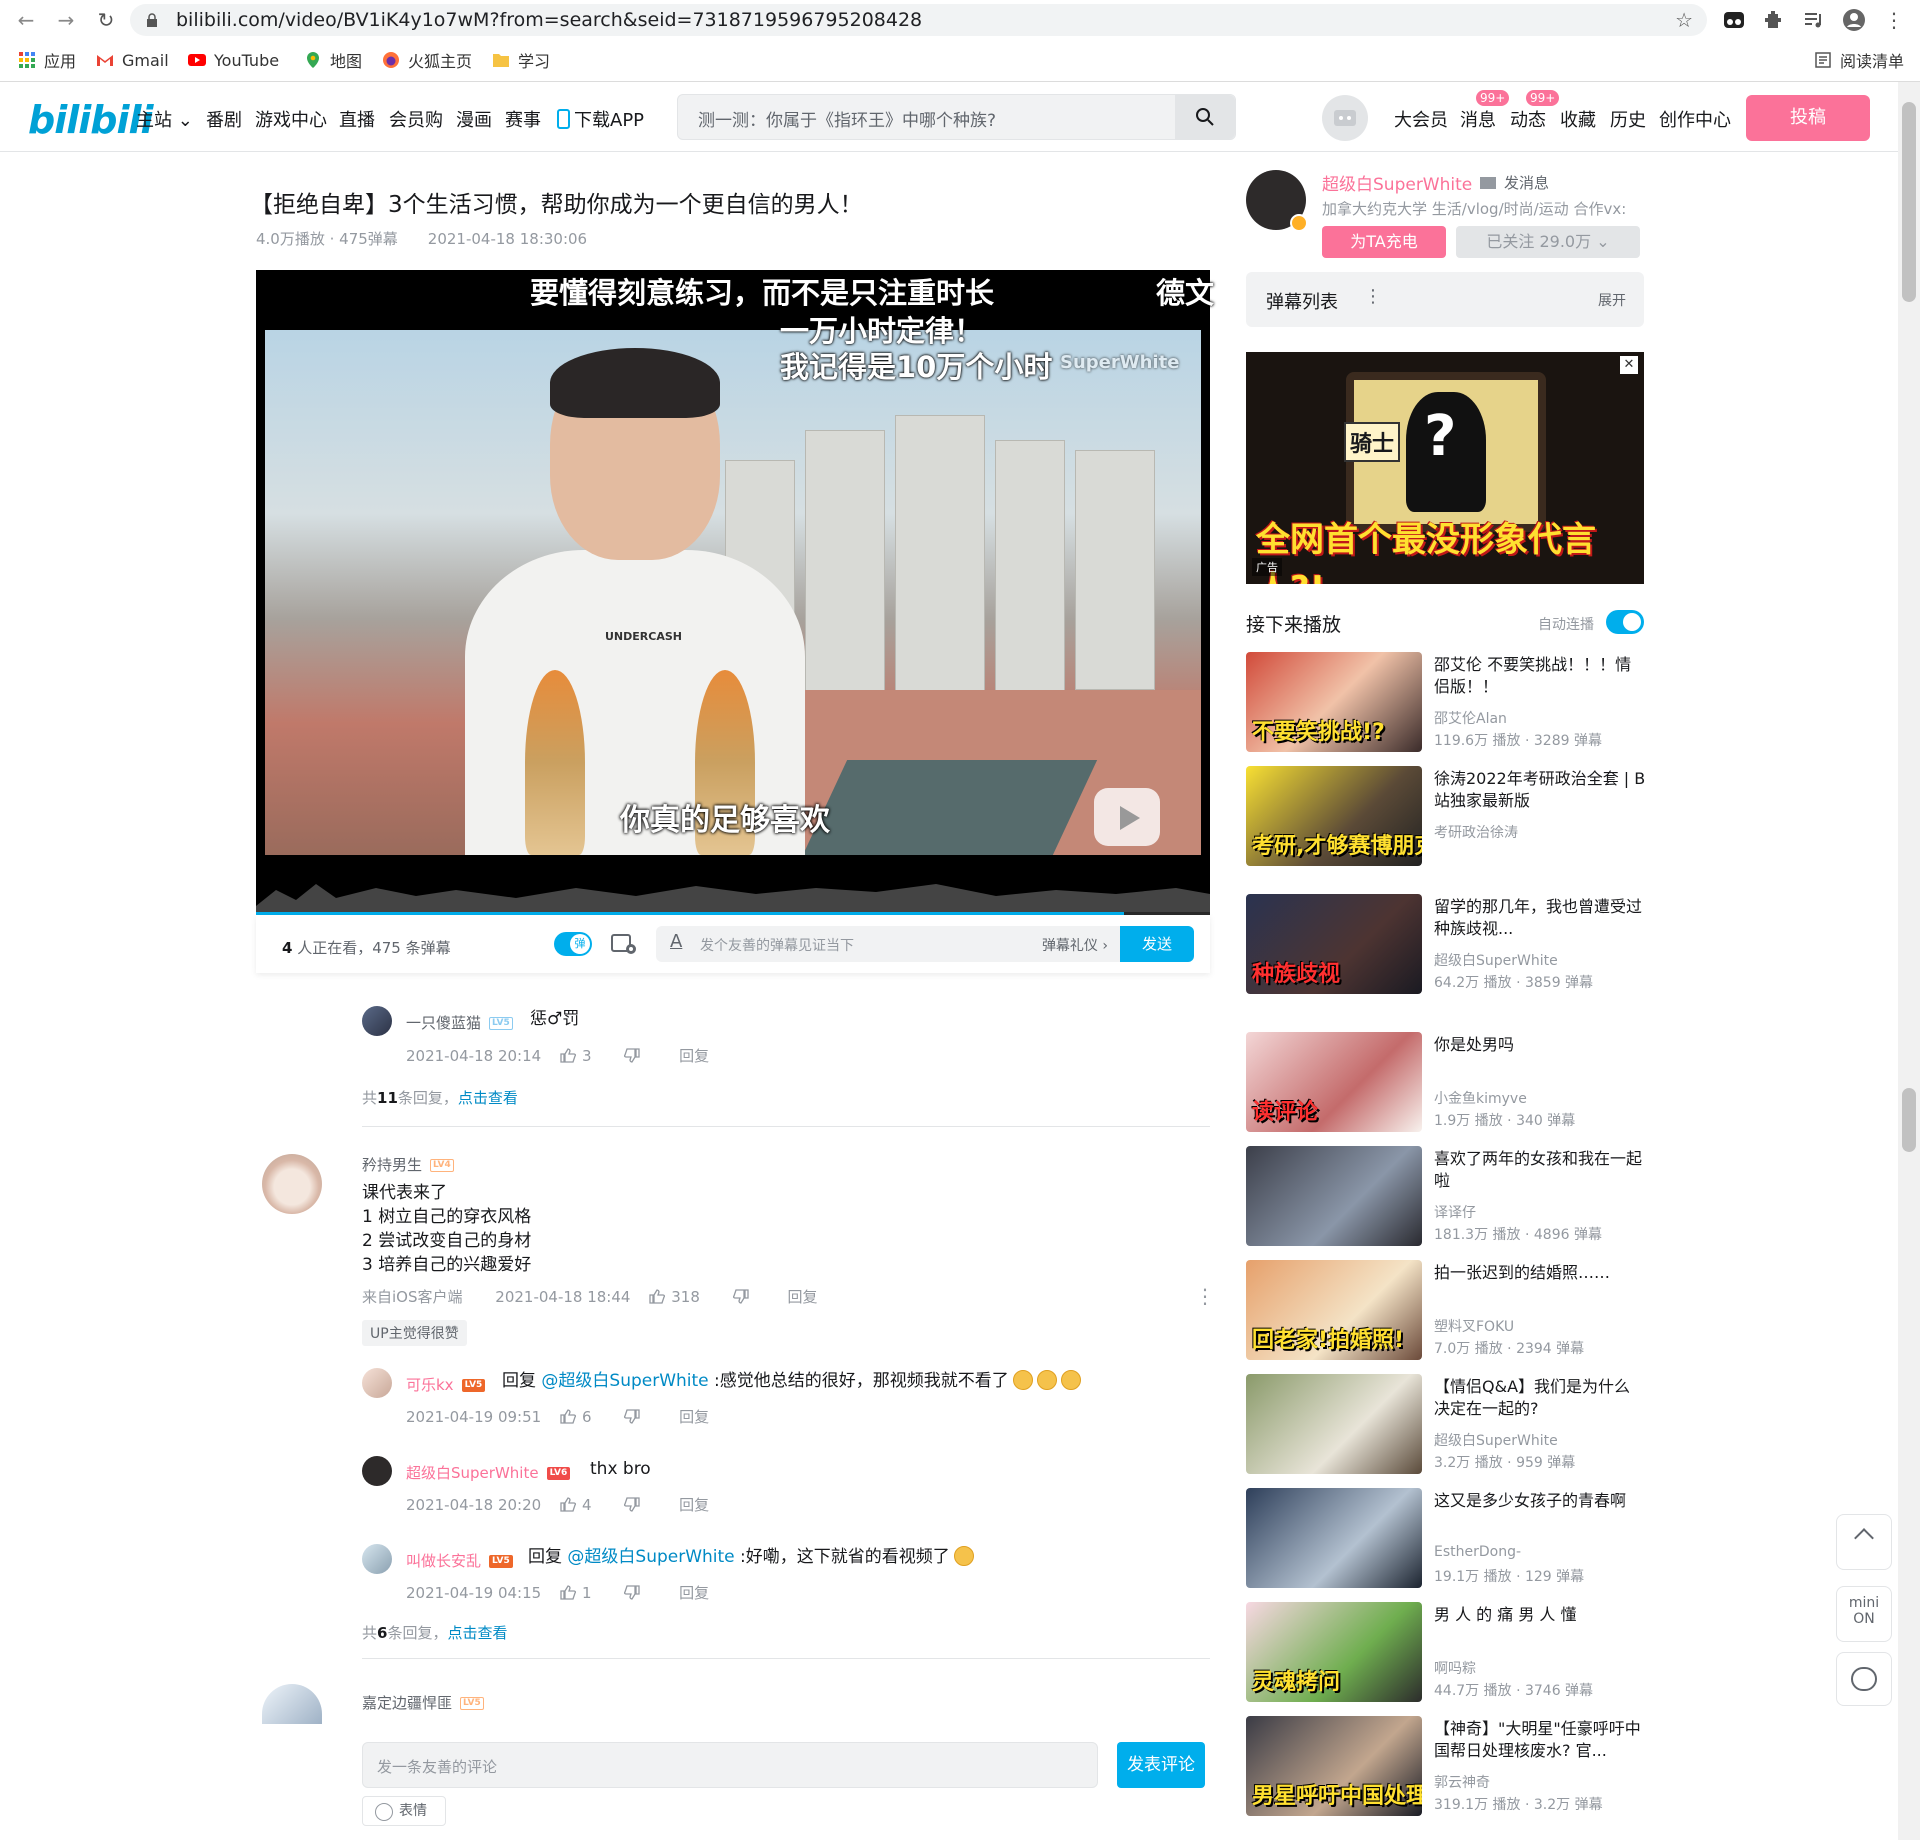  Describe the element at coordinates (291, 119) in the screenshot. I see `nav-game-center: 游戏中心` at that location.